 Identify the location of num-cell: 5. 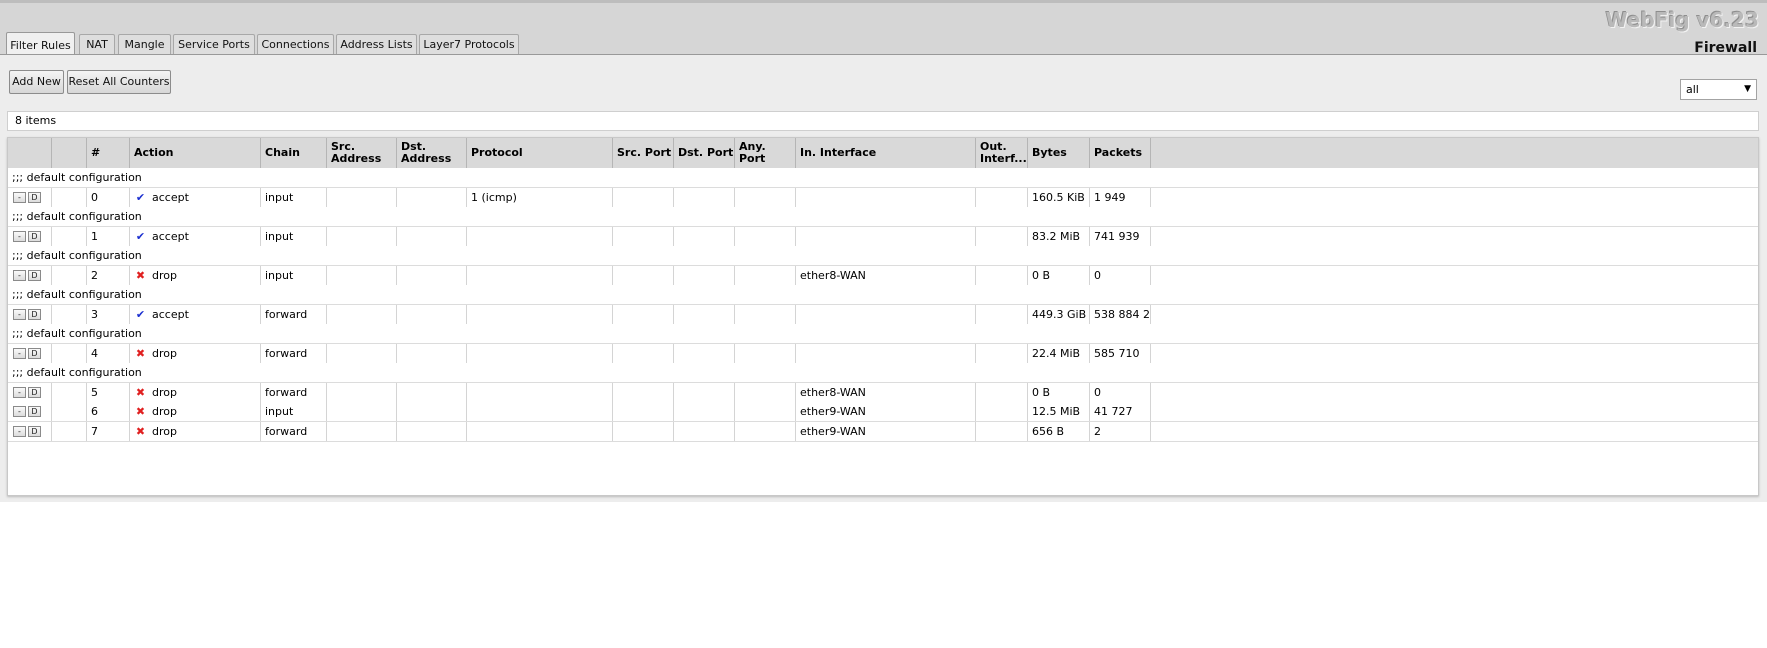
(108, 392).